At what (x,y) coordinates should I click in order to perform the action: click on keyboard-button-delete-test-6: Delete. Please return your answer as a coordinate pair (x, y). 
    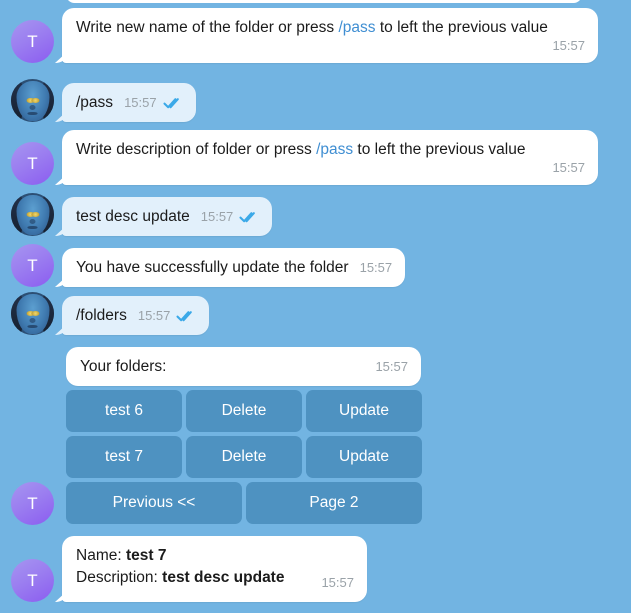
    Looking at the image, I should click on (244, 411).